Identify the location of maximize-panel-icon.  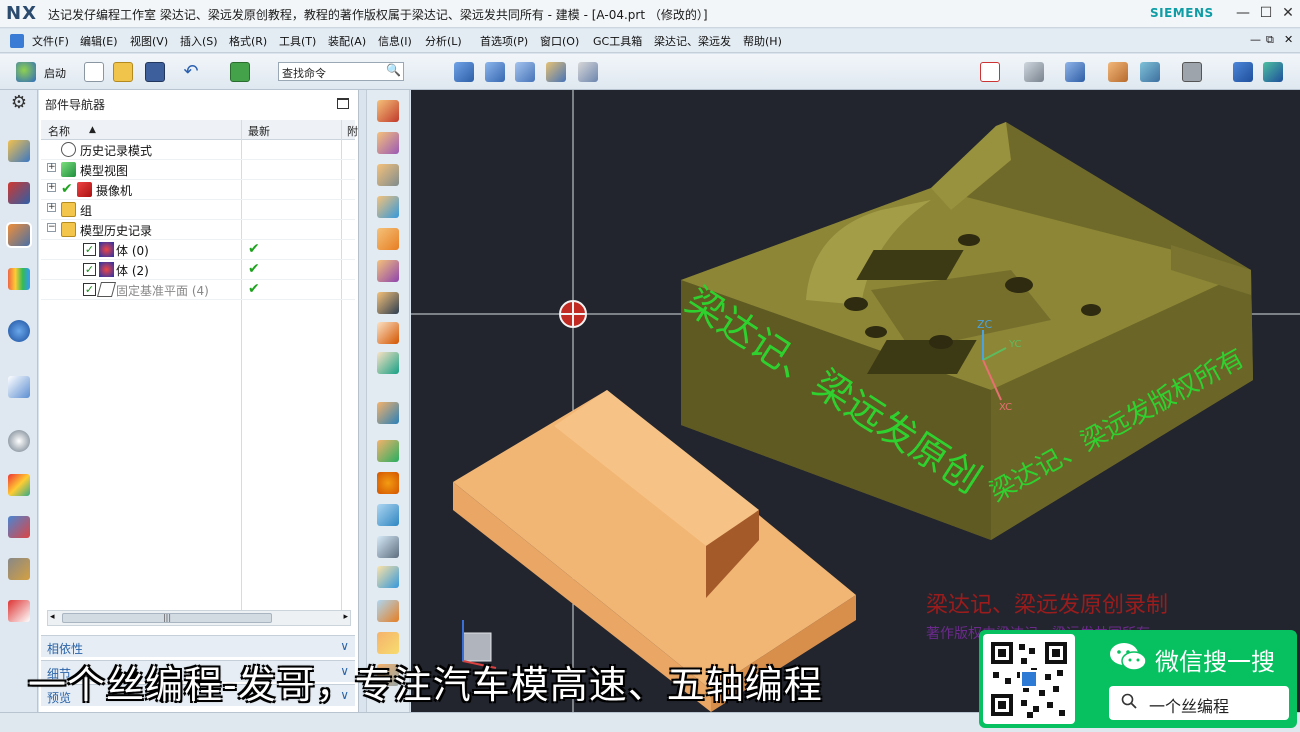
(343, 103).